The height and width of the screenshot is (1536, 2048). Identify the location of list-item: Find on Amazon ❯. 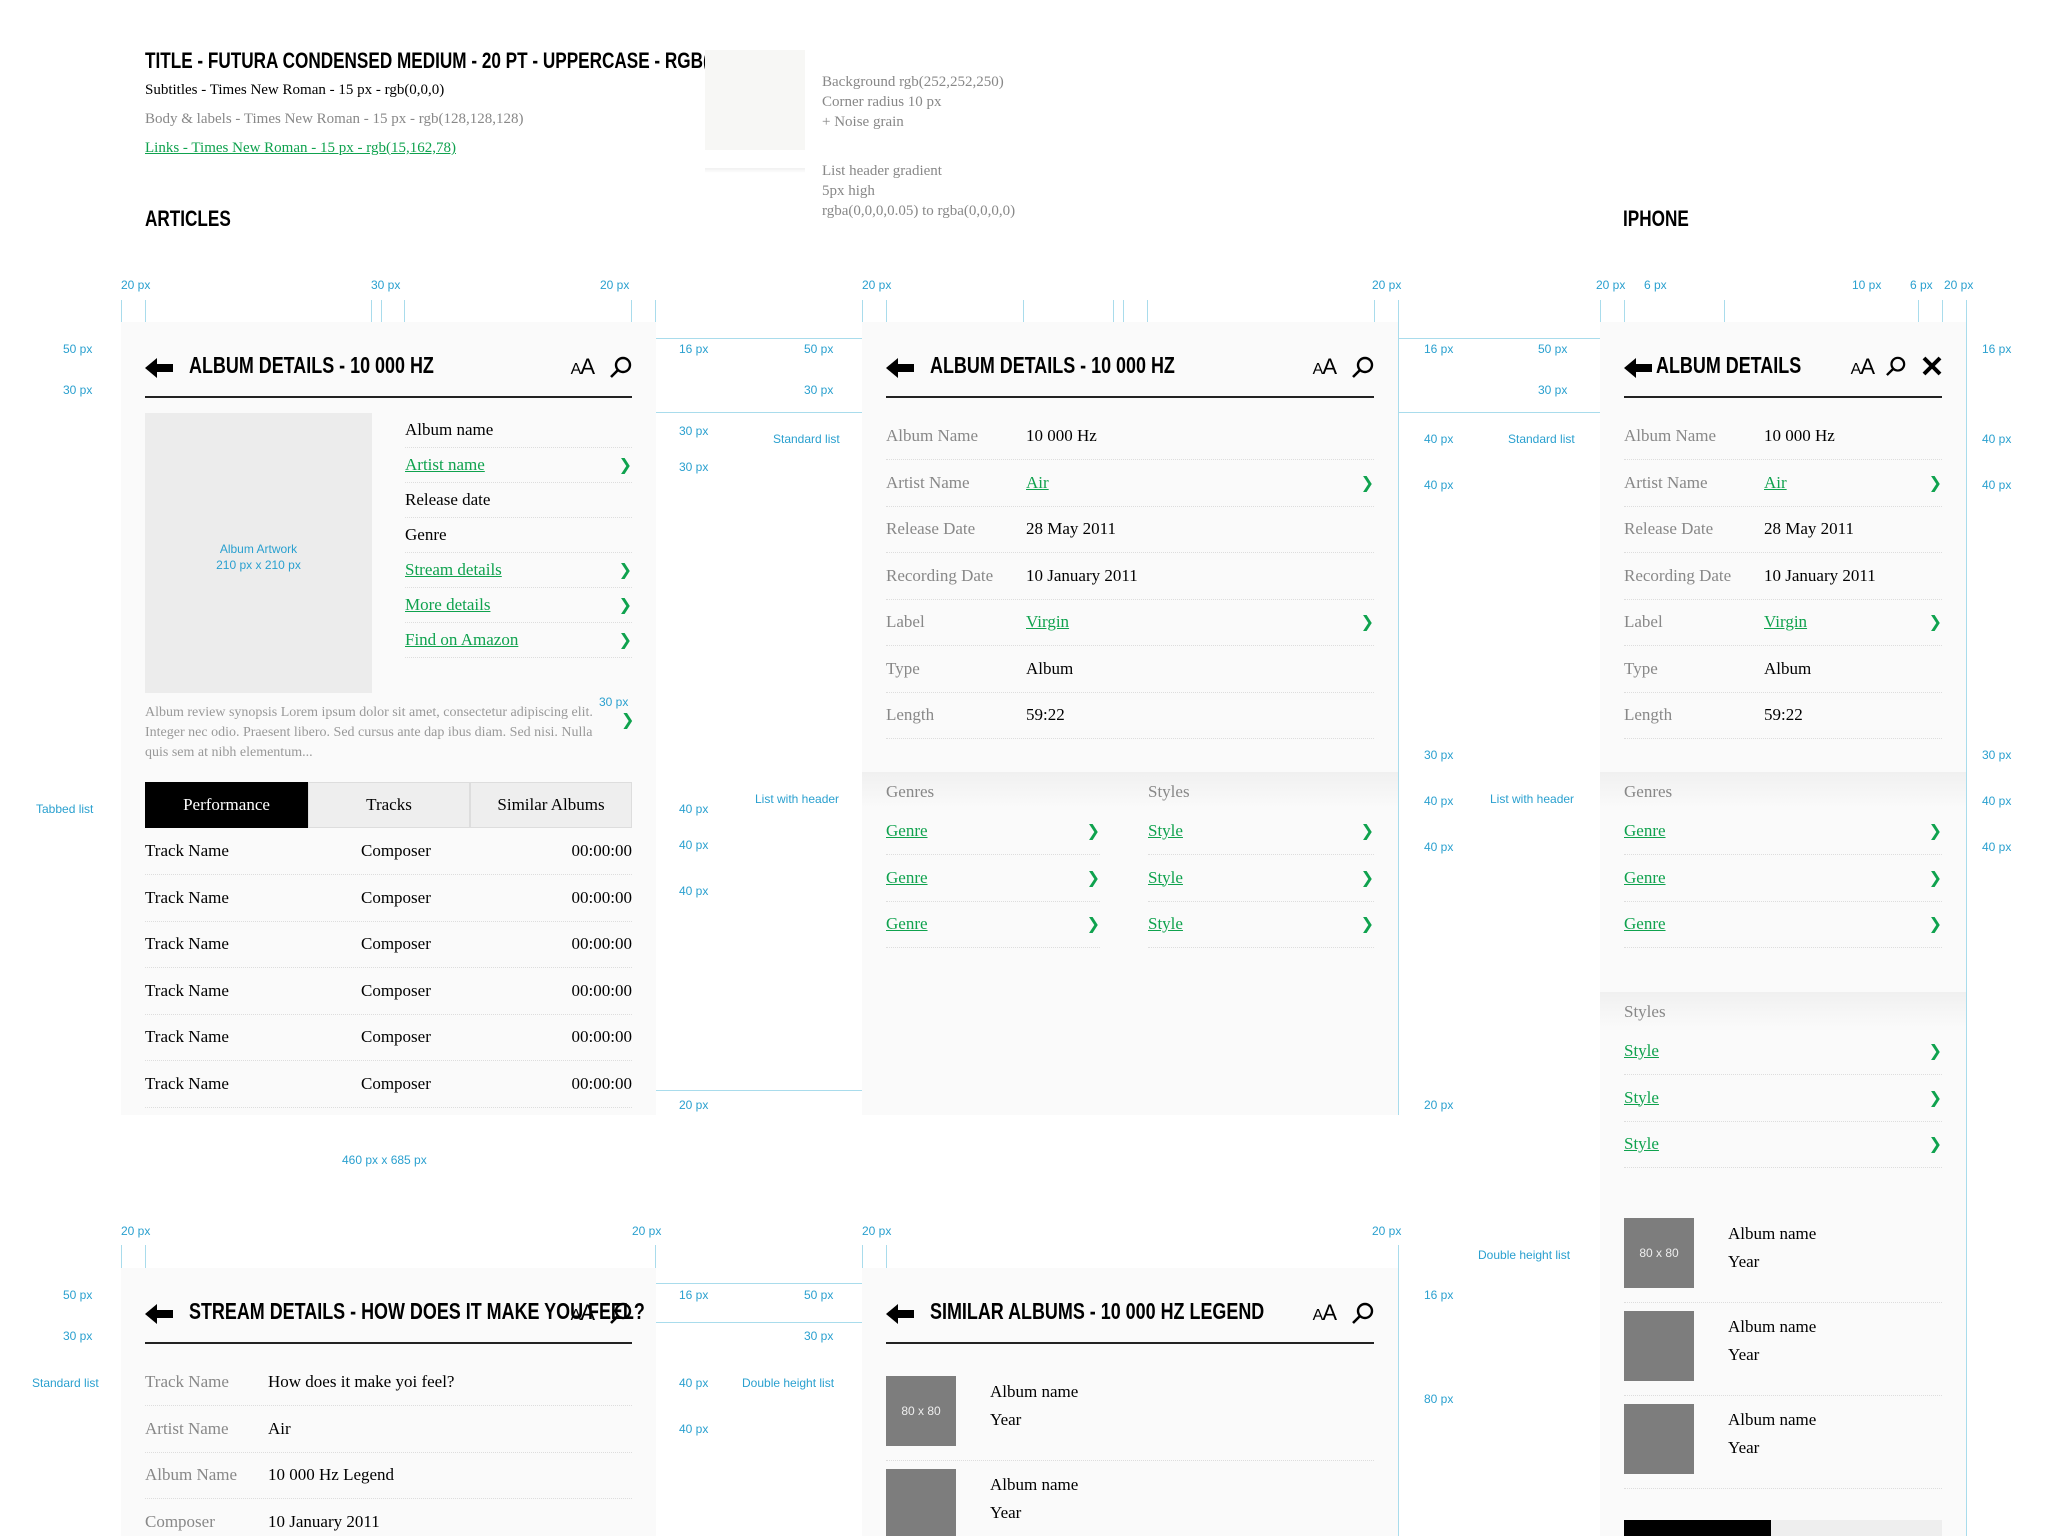
(518, 640).